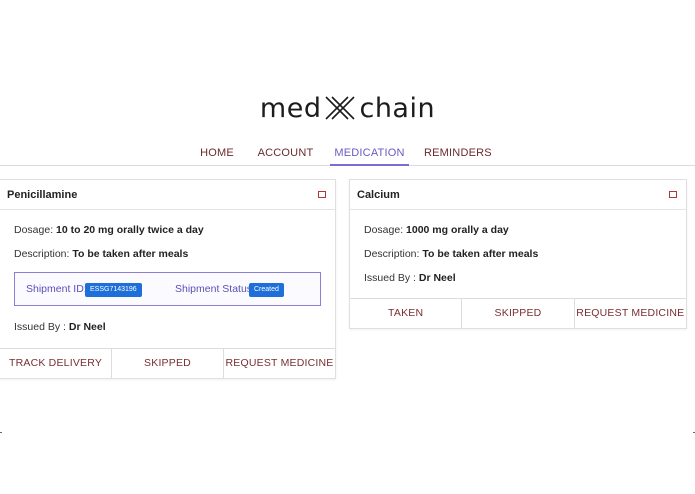 Image resolution: width=695 pixels, height=494 pixels. What do you see at coordinates (130, 230) in the screenshot?
I see `dosage-value: 10 to 20 mg orally twice a day` at bounding box center [130, 230].